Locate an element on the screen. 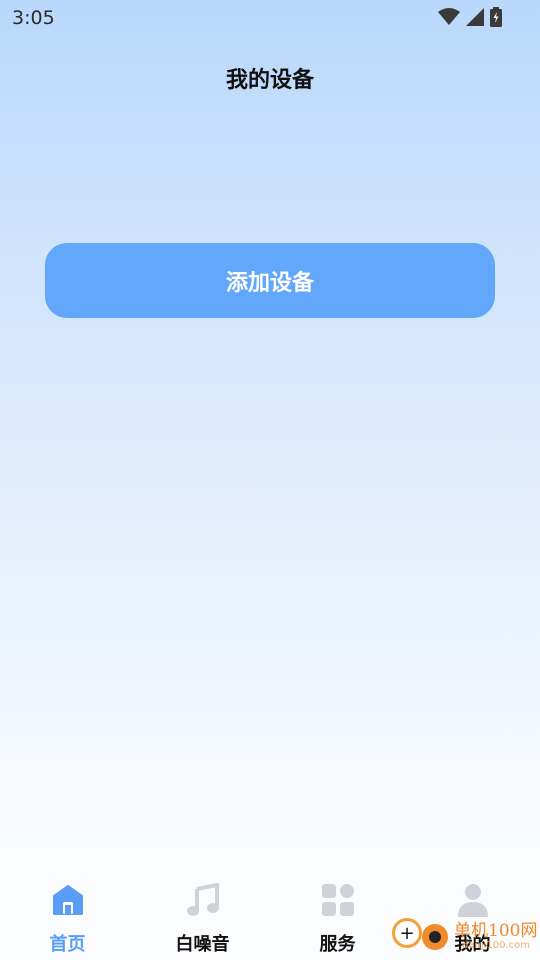  battery-icon is located at coordinates (496, 17).